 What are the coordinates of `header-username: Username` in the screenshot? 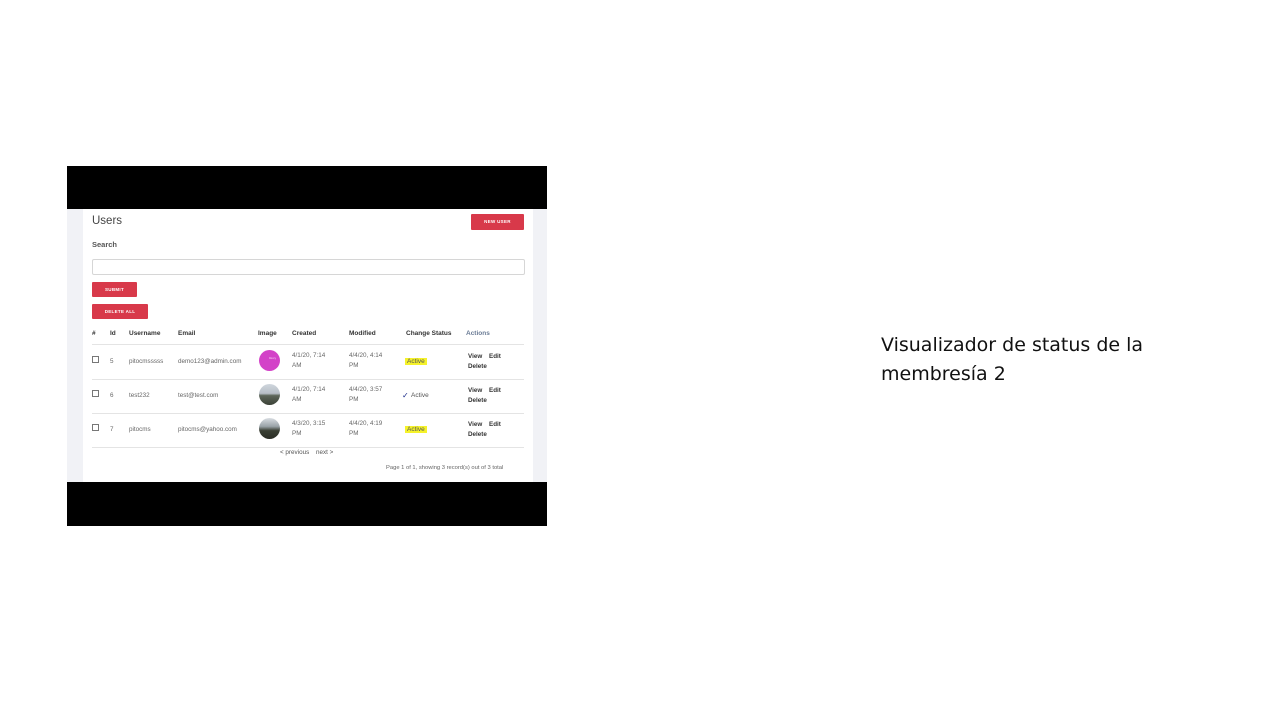 It's located at (145, 333).